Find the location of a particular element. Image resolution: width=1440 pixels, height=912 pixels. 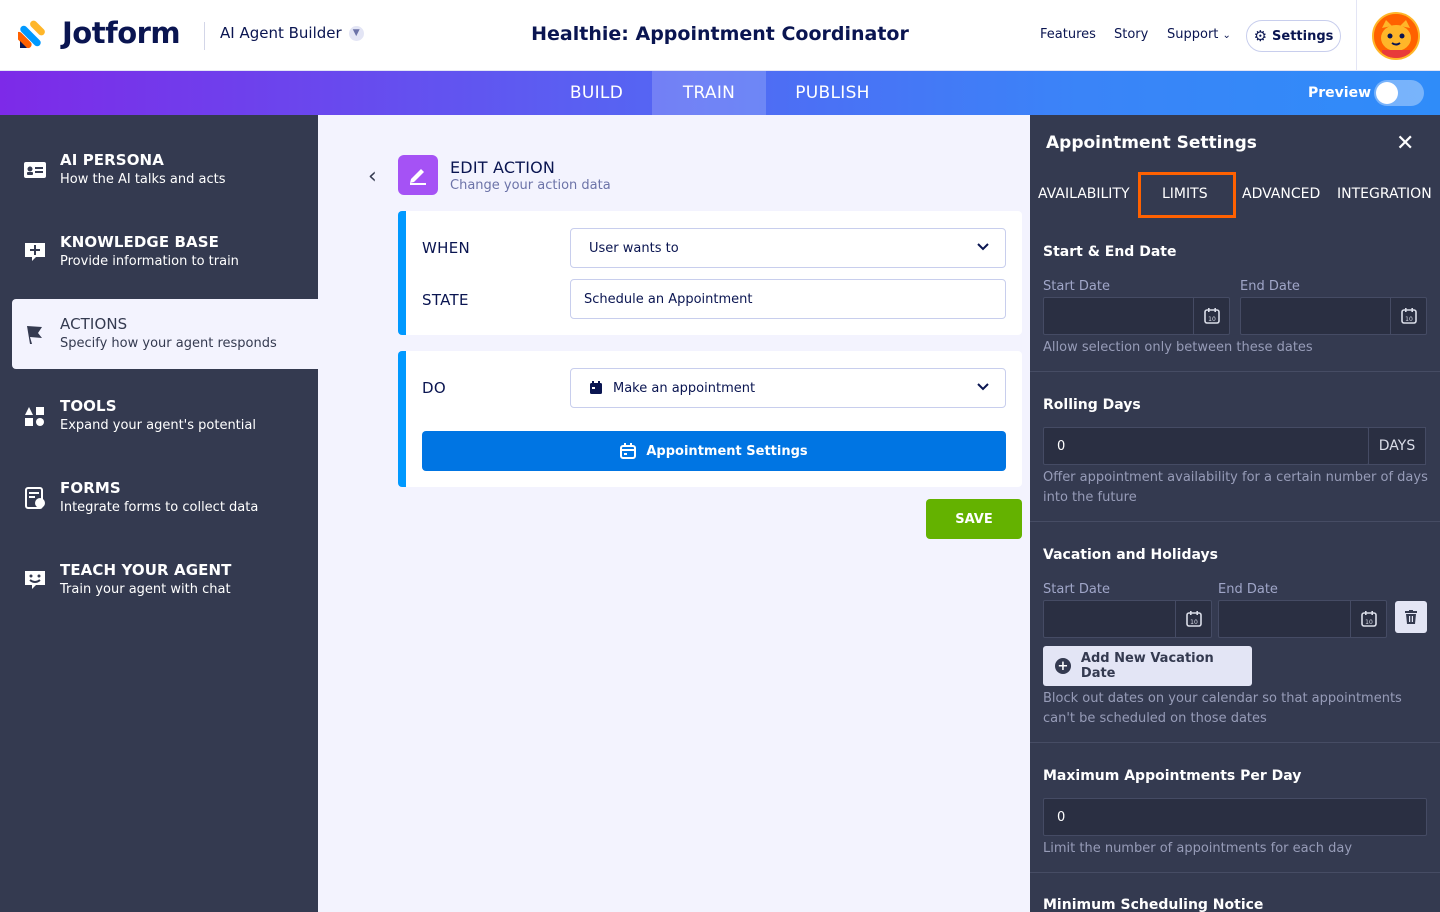

nav-support-label: Support is located at coordinates (1193, 34).